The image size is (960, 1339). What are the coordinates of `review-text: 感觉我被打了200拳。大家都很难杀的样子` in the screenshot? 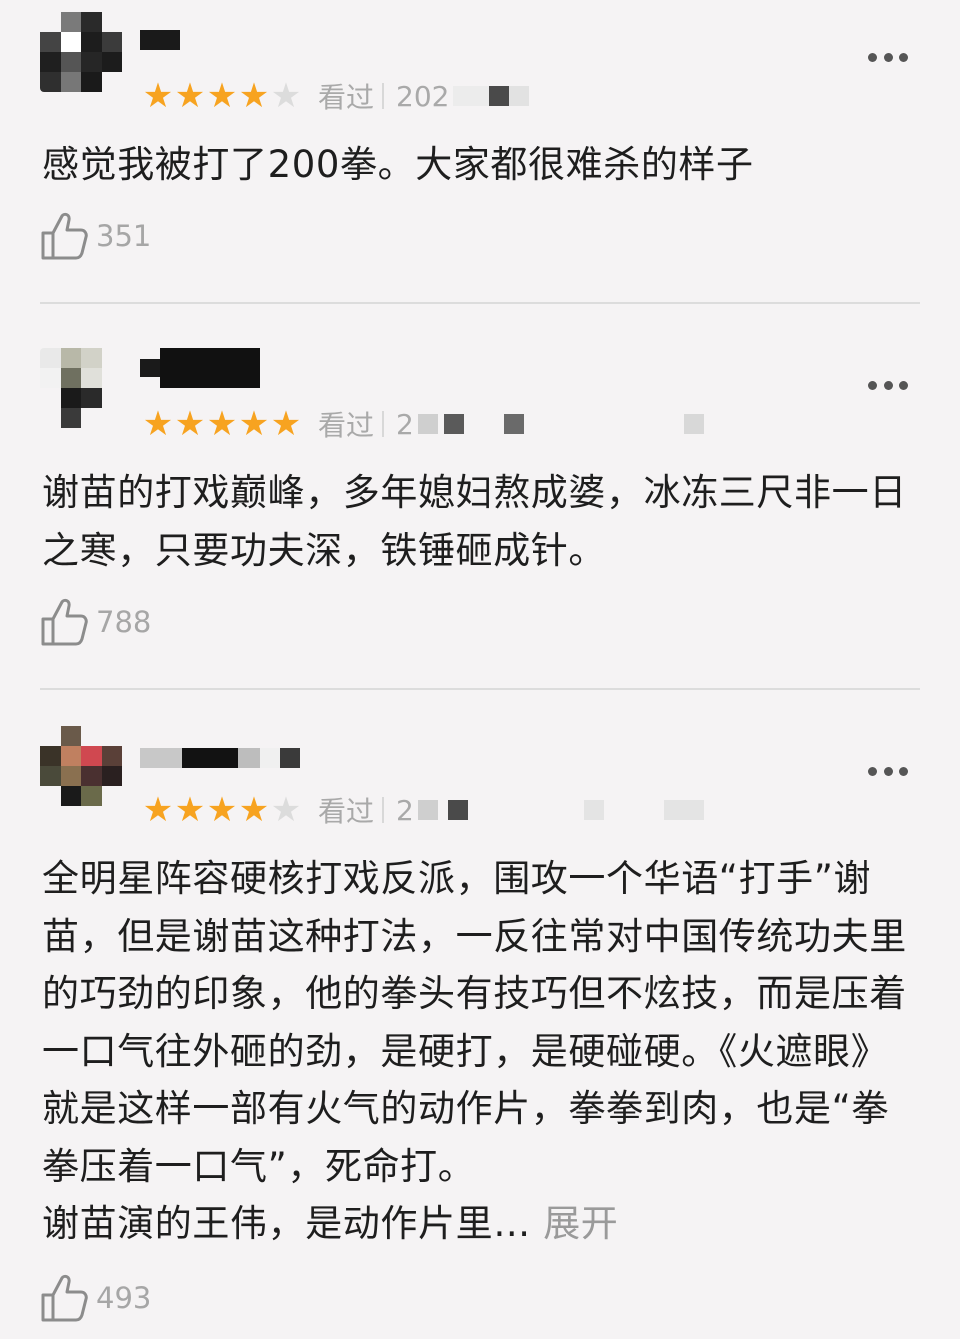 It's located at (398, 164).